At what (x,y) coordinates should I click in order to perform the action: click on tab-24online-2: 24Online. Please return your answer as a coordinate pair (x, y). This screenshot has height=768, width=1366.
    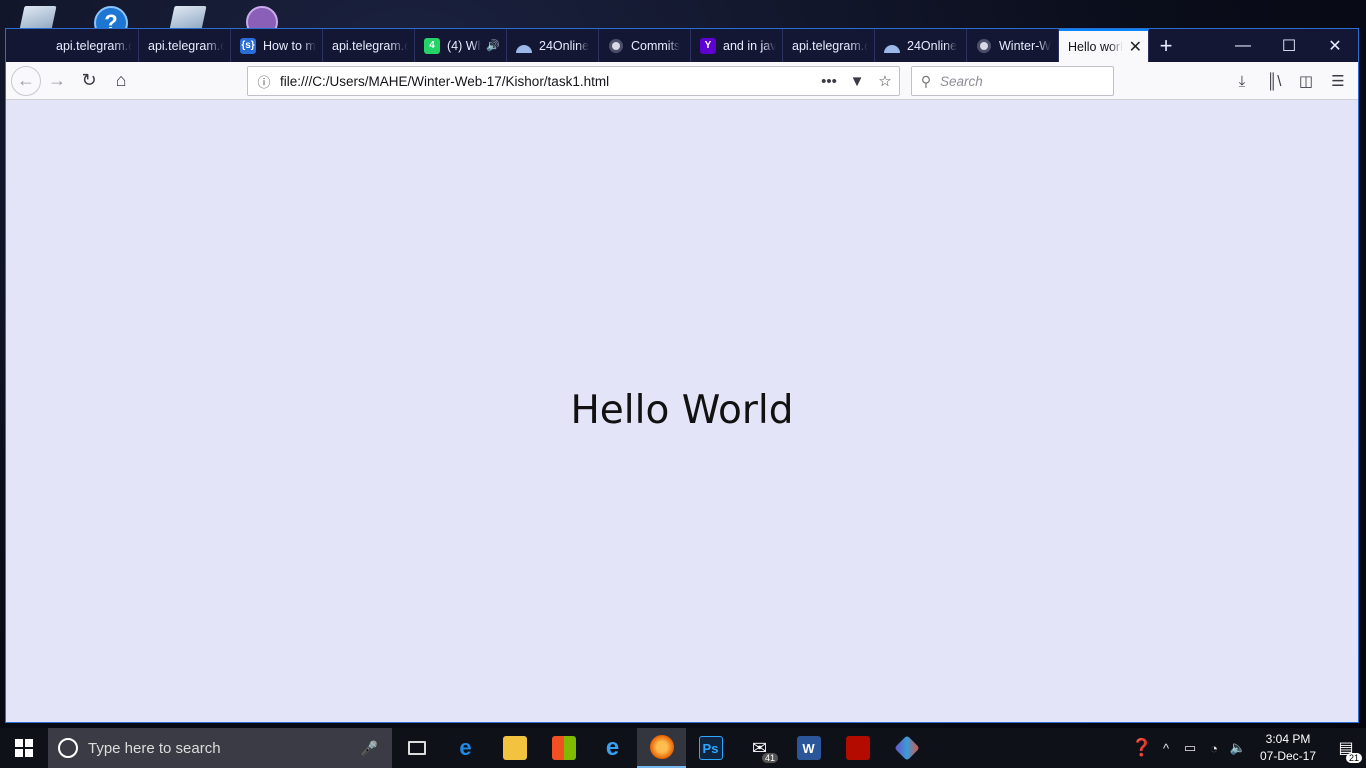
    Looking at the image, I should click on (921, 45).